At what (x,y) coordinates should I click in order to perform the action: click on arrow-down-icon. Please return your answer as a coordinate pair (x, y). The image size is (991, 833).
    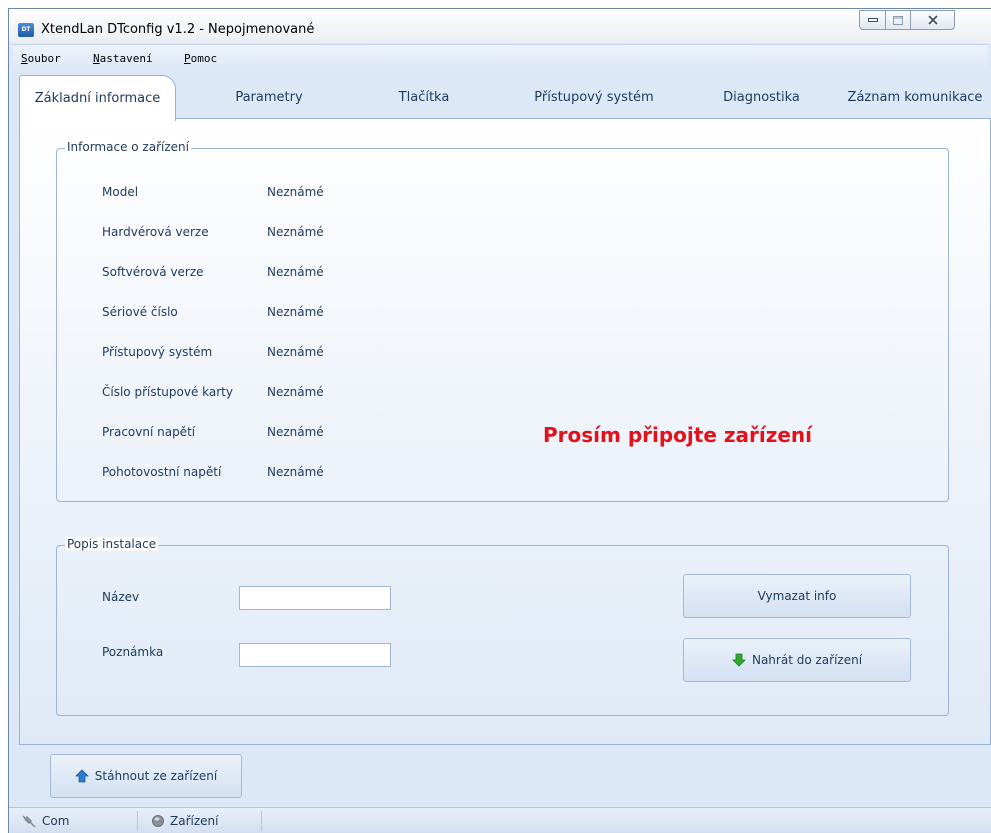
    Looking at the image, I should click on (739, 660).